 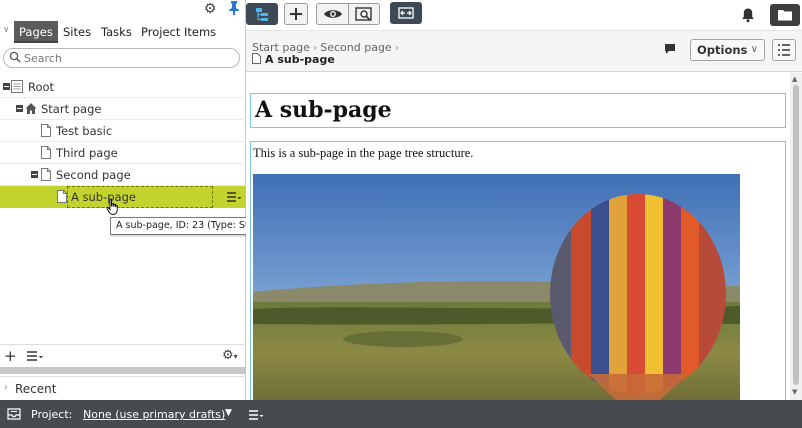 What do you see at coordinates (228, 413) in the screenshot?
I see `caret-down-icon: ▼` at bounding box center [228, 413].